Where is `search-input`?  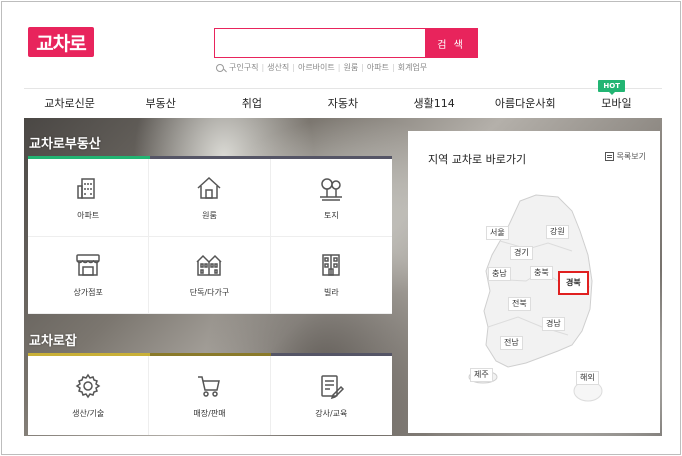
search-input is located at coordinates (320, 43).